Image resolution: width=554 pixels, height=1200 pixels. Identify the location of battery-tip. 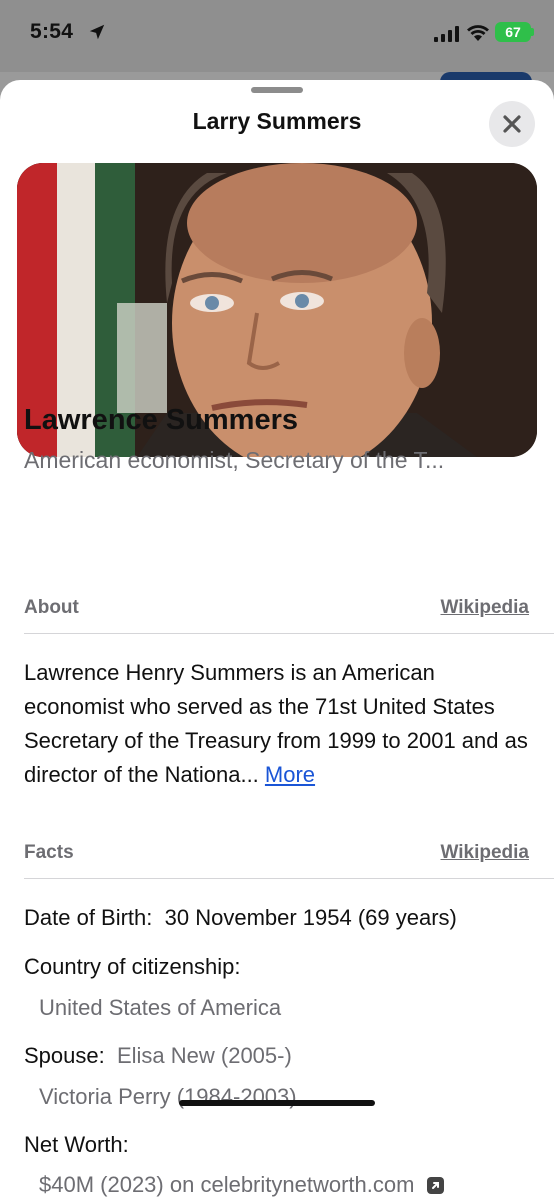
(532, 32).